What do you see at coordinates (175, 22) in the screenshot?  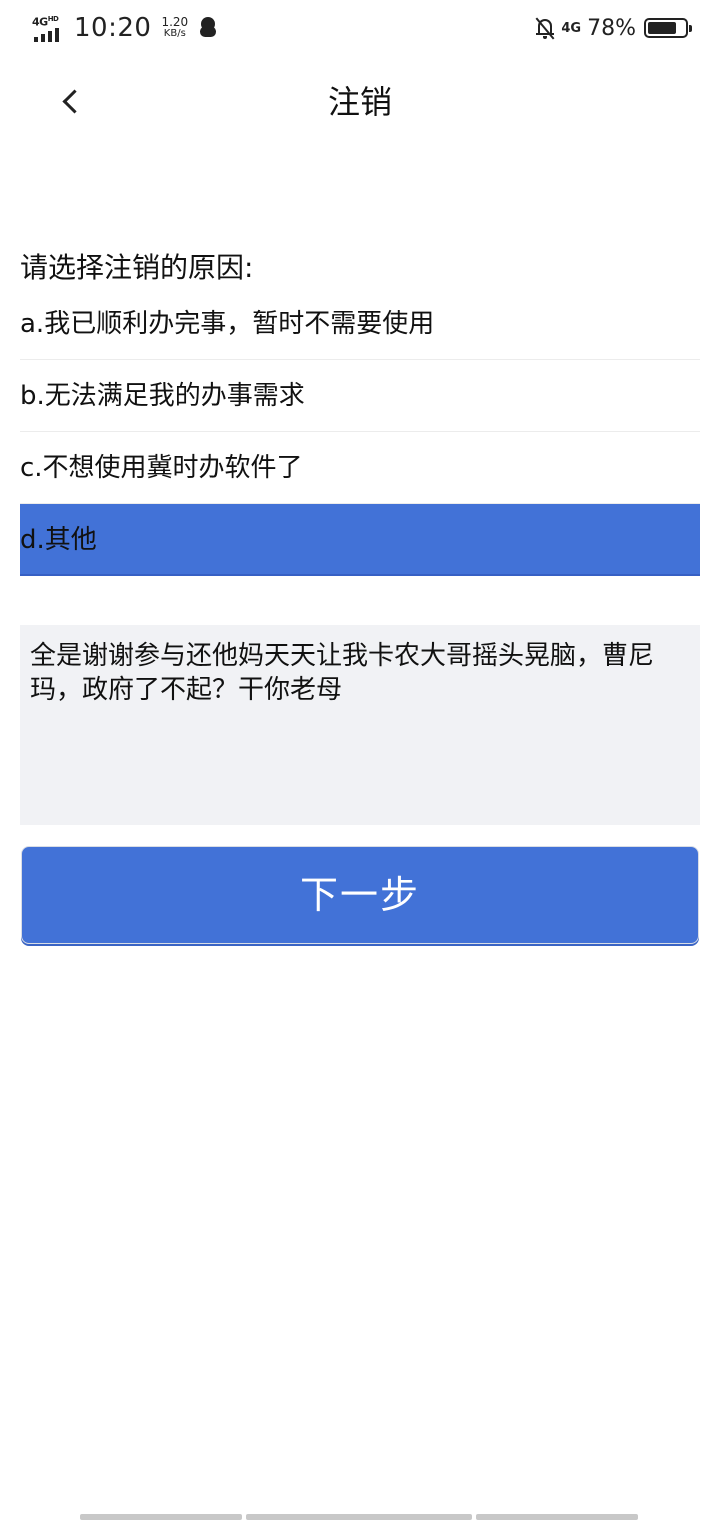 I see `network-speed-value: 1.20` at bounding box center [175, 22].